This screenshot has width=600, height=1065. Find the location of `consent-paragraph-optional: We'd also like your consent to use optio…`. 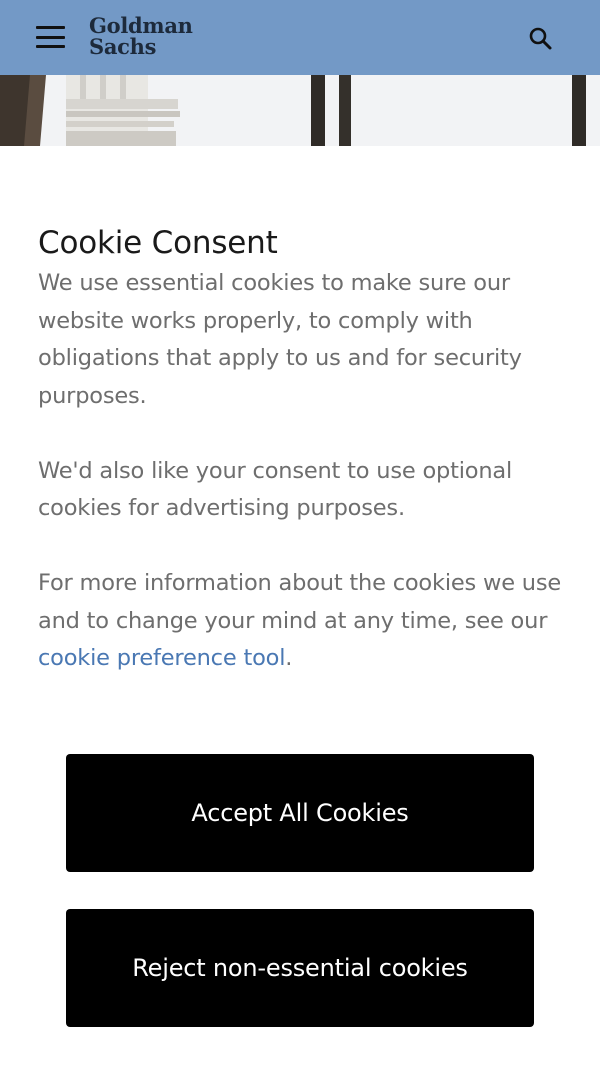

consent-paragraph-optional: We'd also like your consent to use optio… is located at coordinates (275, 489).